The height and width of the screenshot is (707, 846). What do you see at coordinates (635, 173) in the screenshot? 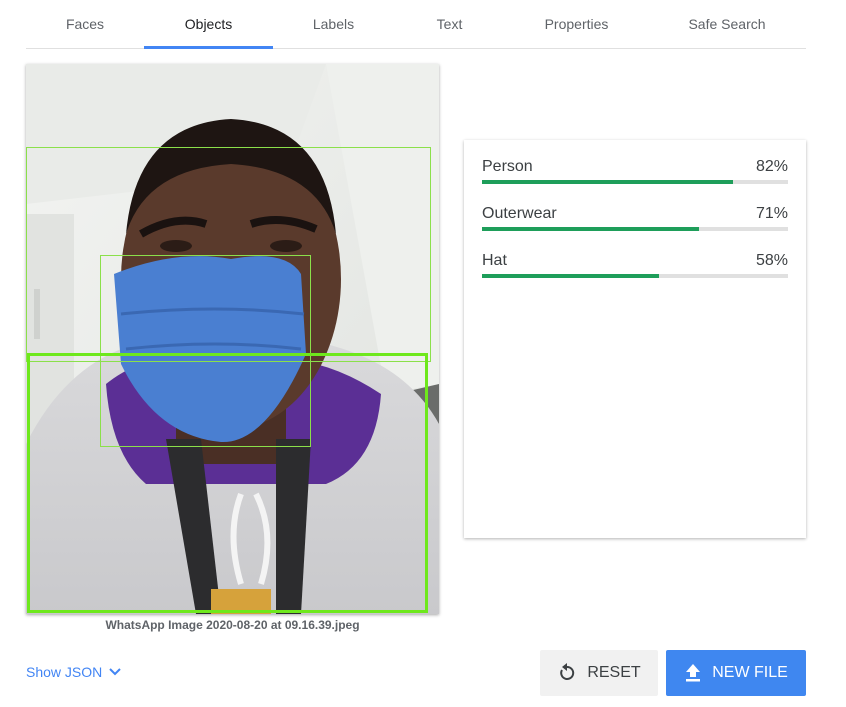
I see `result-row-person: Person 82%` at bounding box center [635, 173].